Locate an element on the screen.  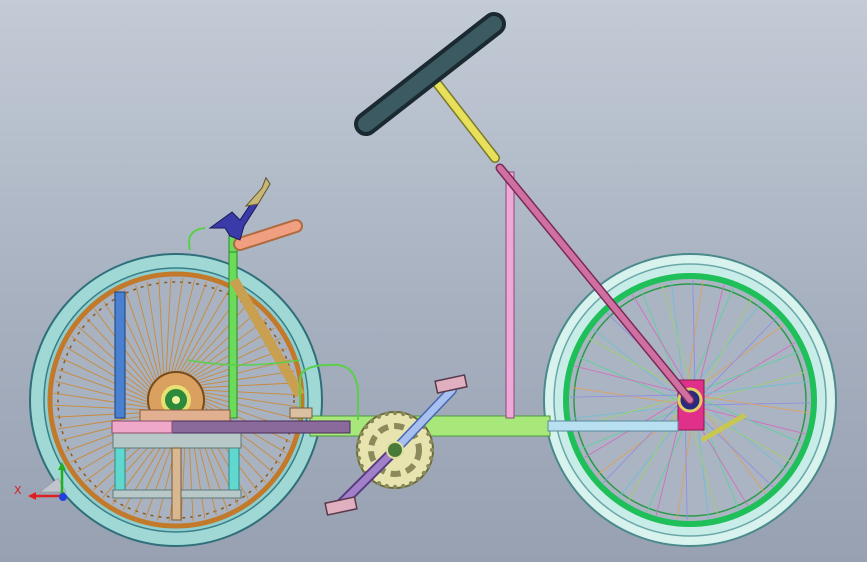
caliper-mount is located at coordinates (301, 413).